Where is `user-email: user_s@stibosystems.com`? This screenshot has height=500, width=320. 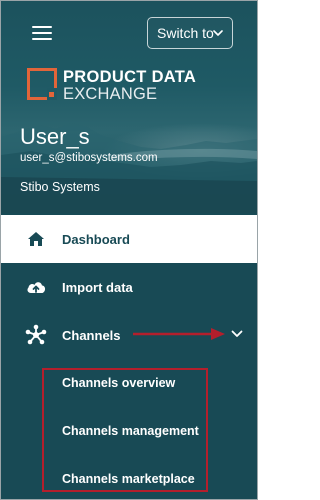
user-email: user_s@stibosystems.com is located at coordinates (89, 158).